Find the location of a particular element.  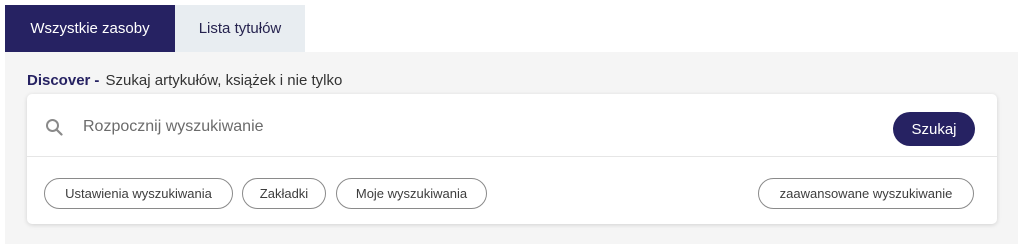

bookmarks-button: Zakładki is located at coordinates (284, 193).